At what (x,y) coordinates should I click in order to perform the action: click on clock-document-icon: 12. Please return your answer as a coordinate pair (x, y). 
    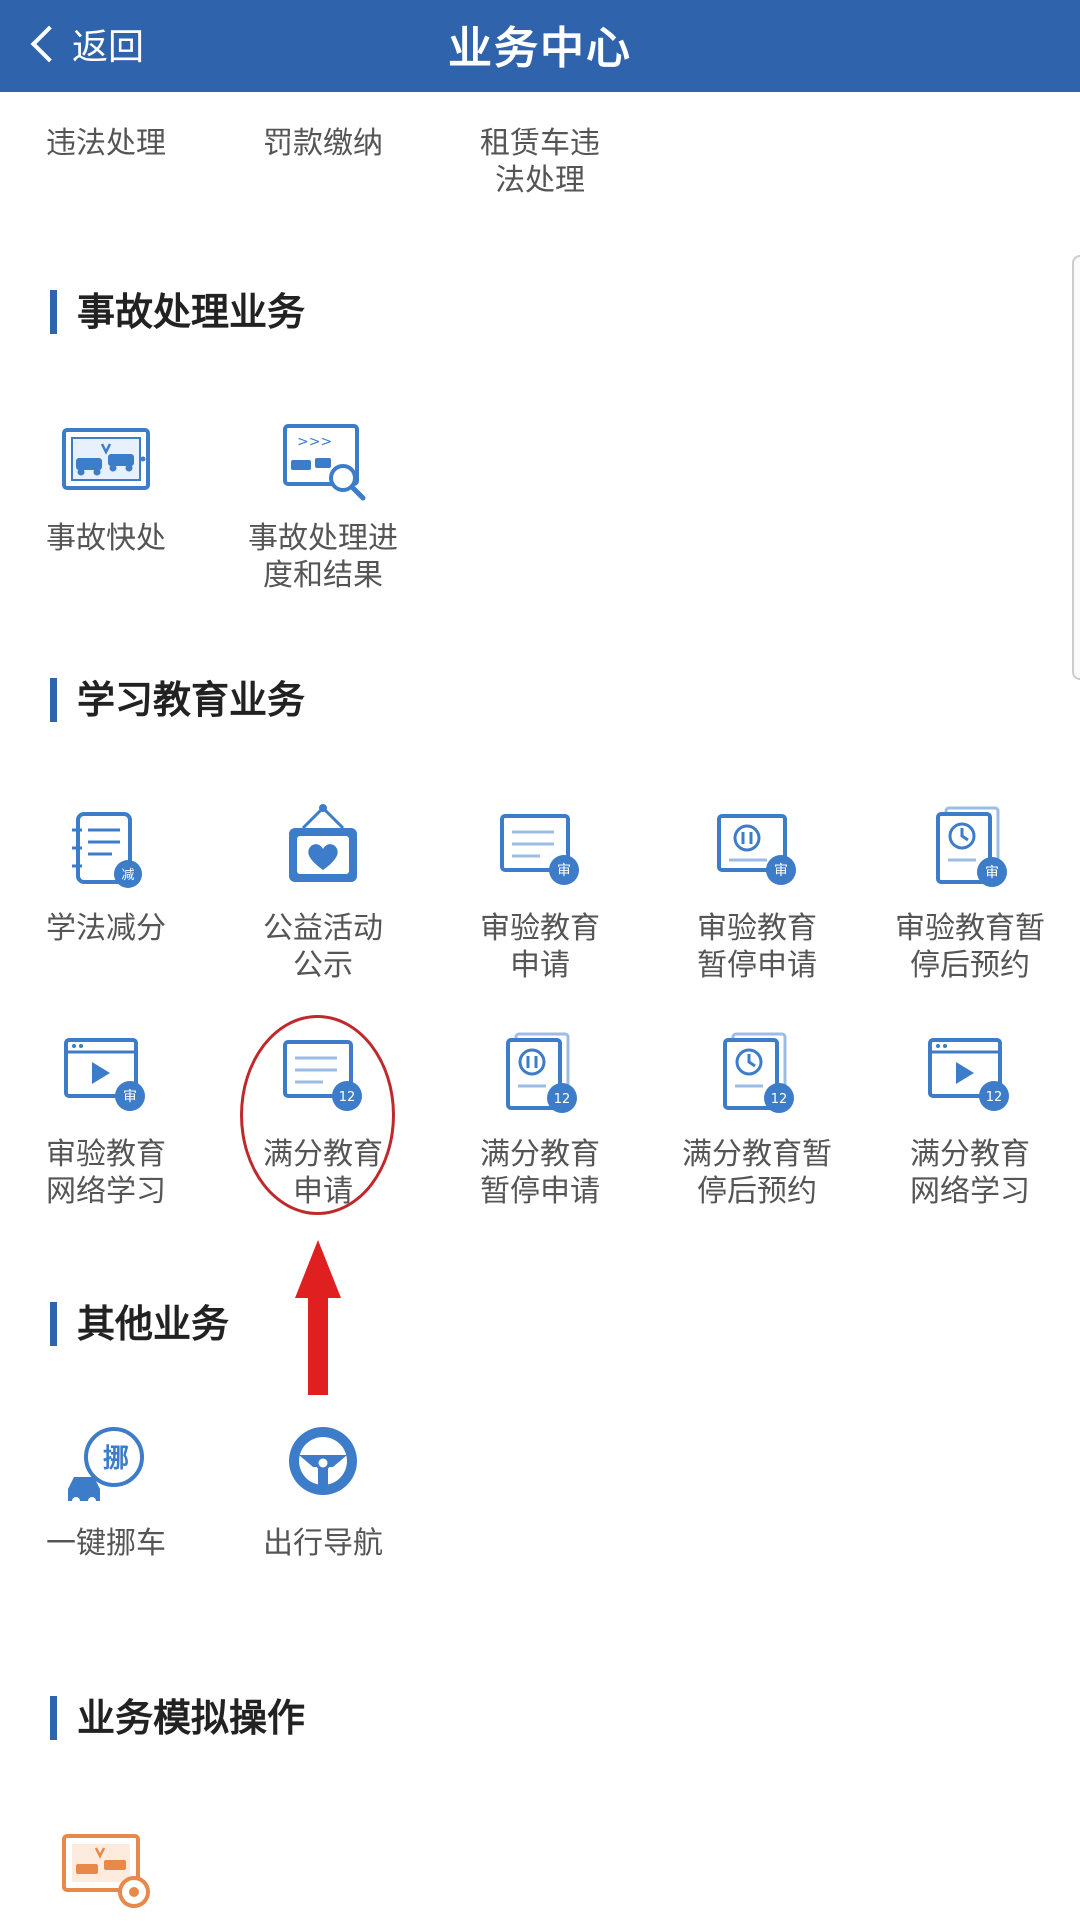
    Looking at the image, I should click on (758, 1072).